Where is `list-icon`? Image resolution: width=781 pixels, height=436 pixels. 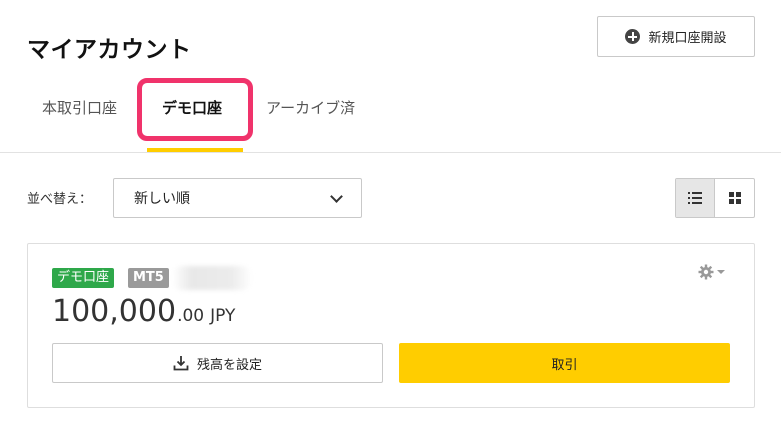 list-icon is located at coordinates (695, 198).